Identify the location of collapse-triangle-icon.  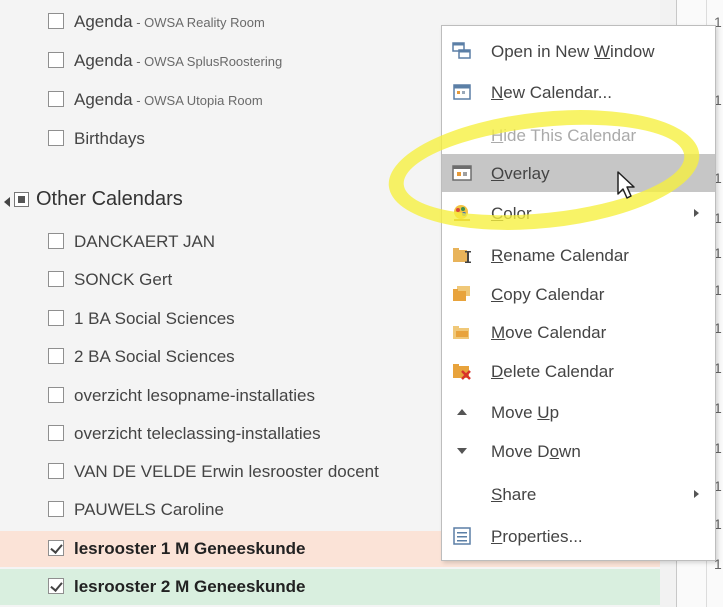
(7, 202).